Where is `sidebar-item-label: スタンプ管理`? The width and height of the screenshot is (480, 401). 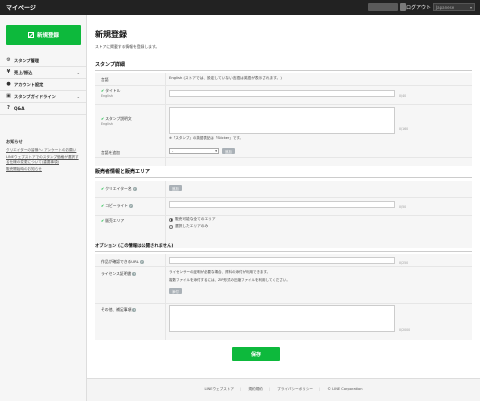 sidebar-item-label: スタンプ管理 is located at coordinates (26, 60).